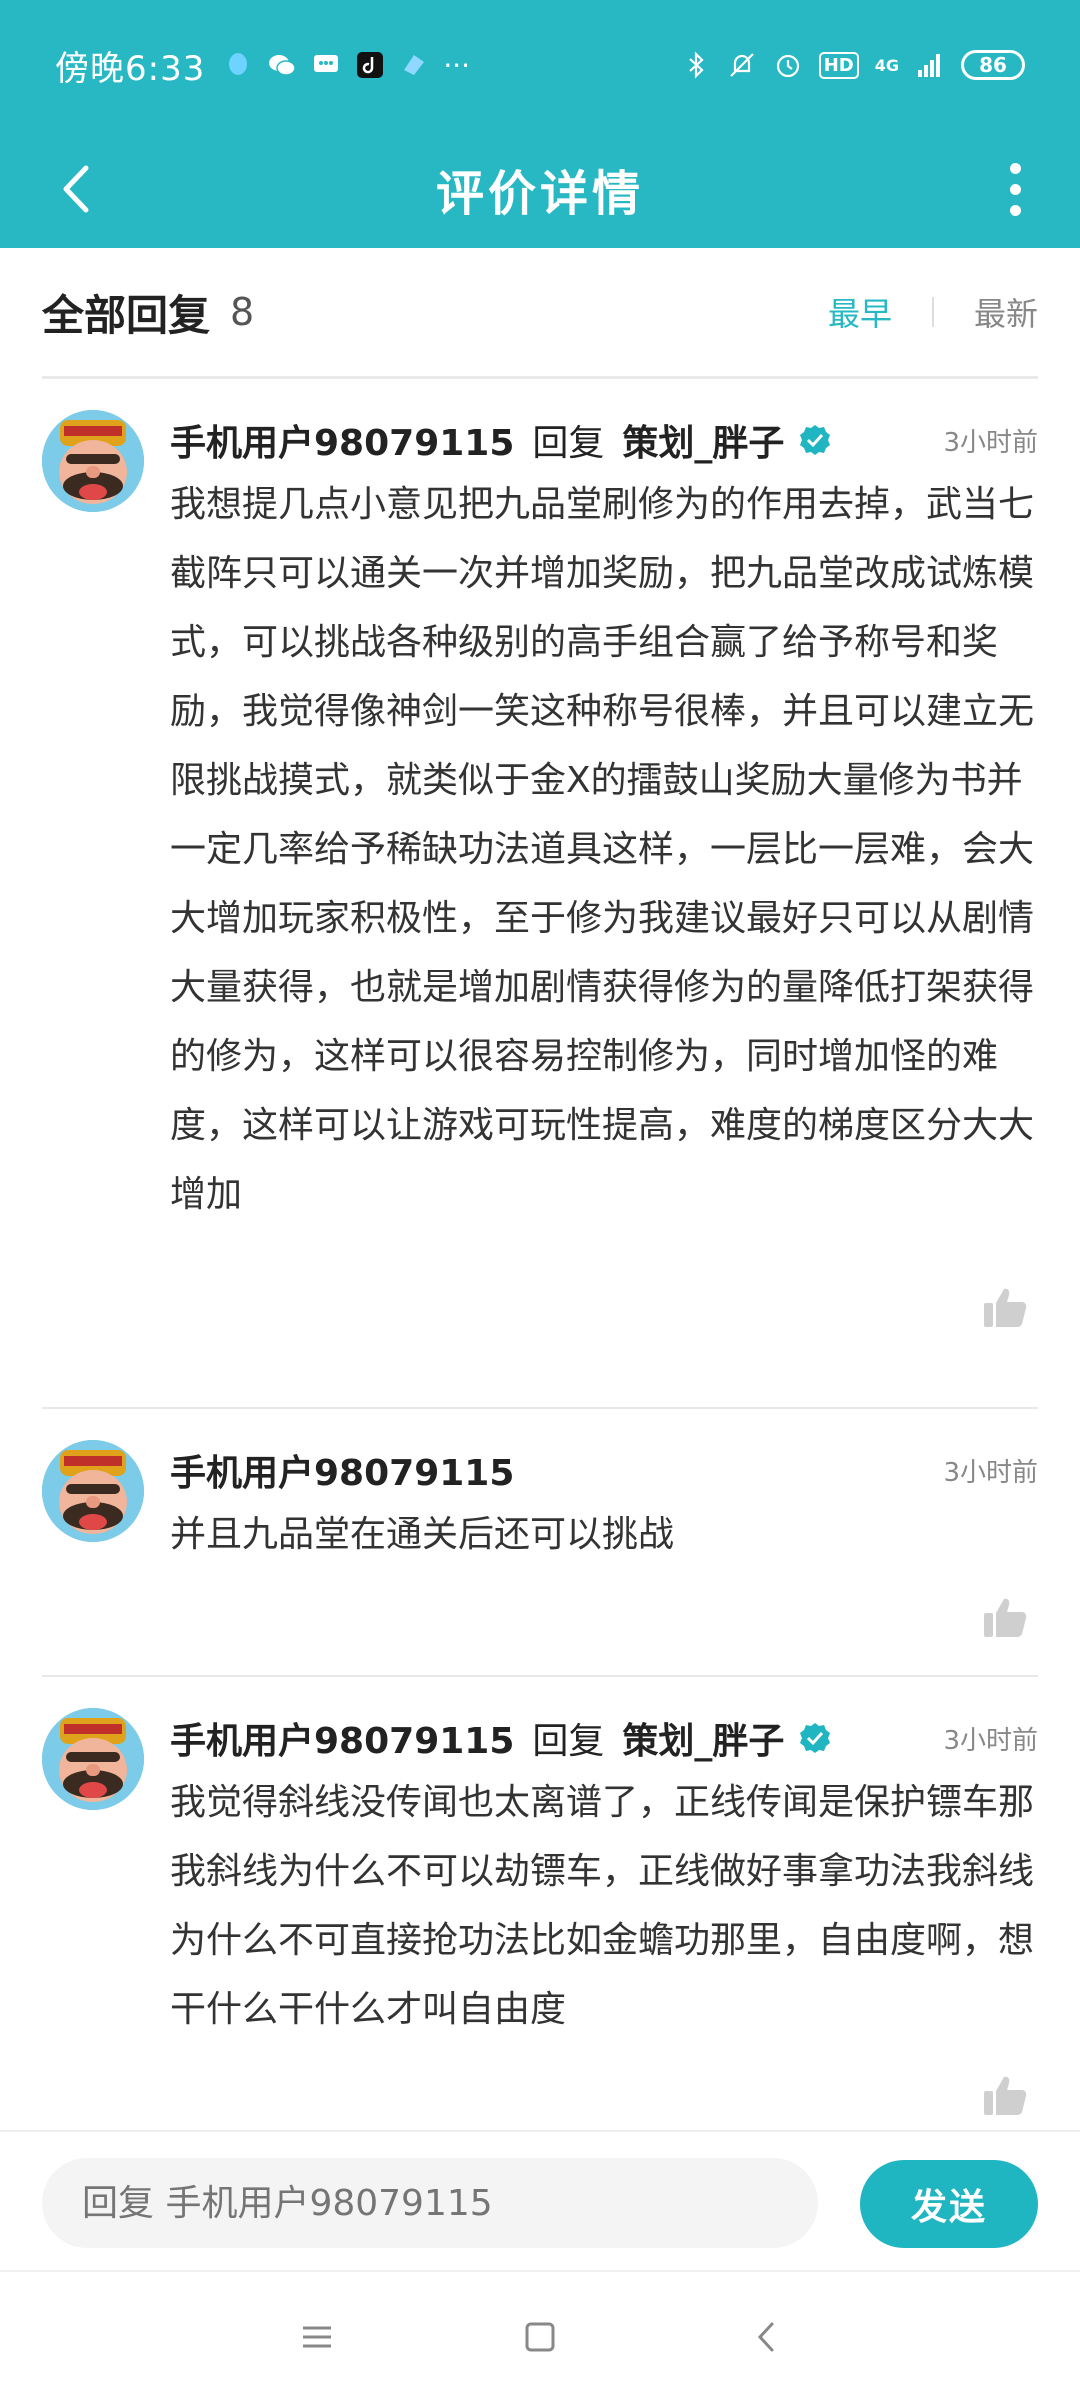  I want to click on home-button, so click(540, 2337).